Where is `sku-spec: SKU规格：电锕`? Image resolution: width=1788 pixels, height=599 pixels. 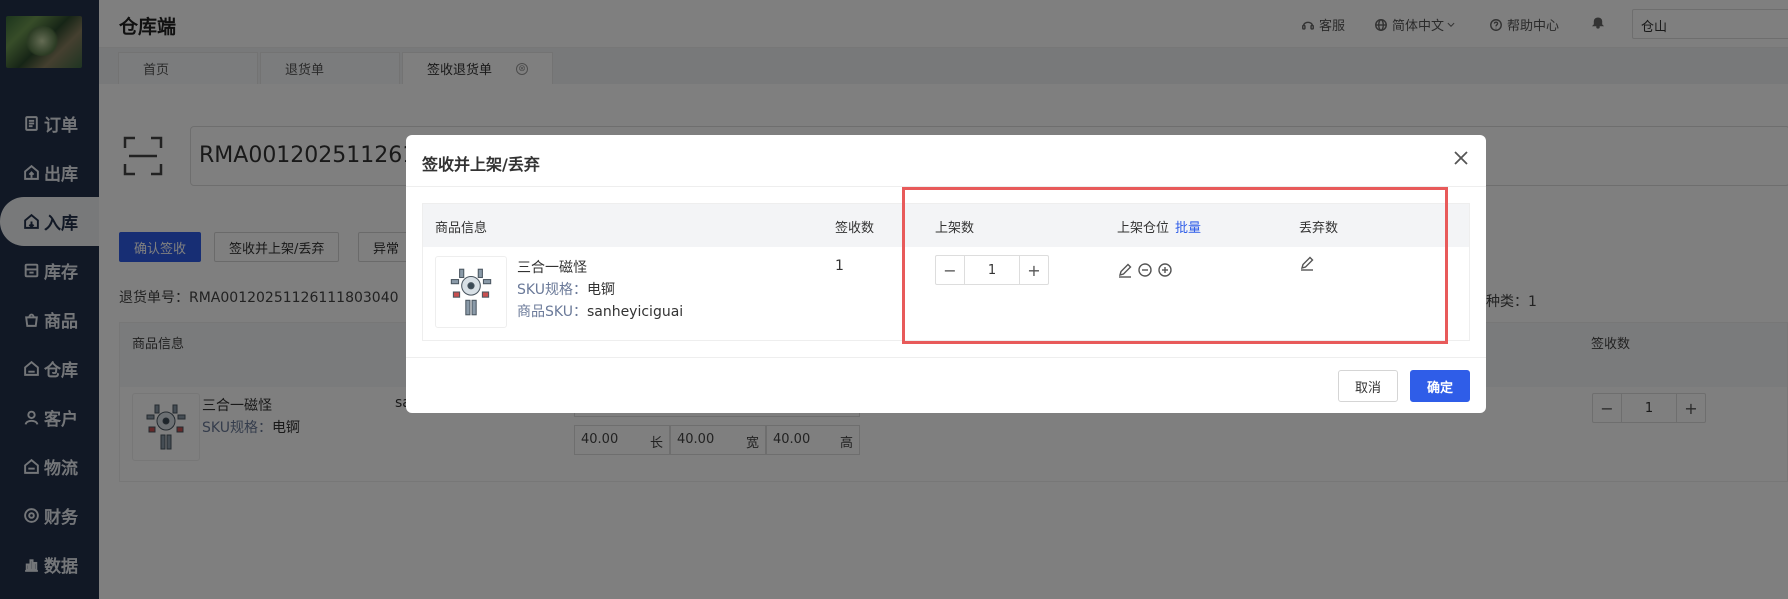 sku-spec: SKU规格：电锕 is located at coordinates (566, 289).